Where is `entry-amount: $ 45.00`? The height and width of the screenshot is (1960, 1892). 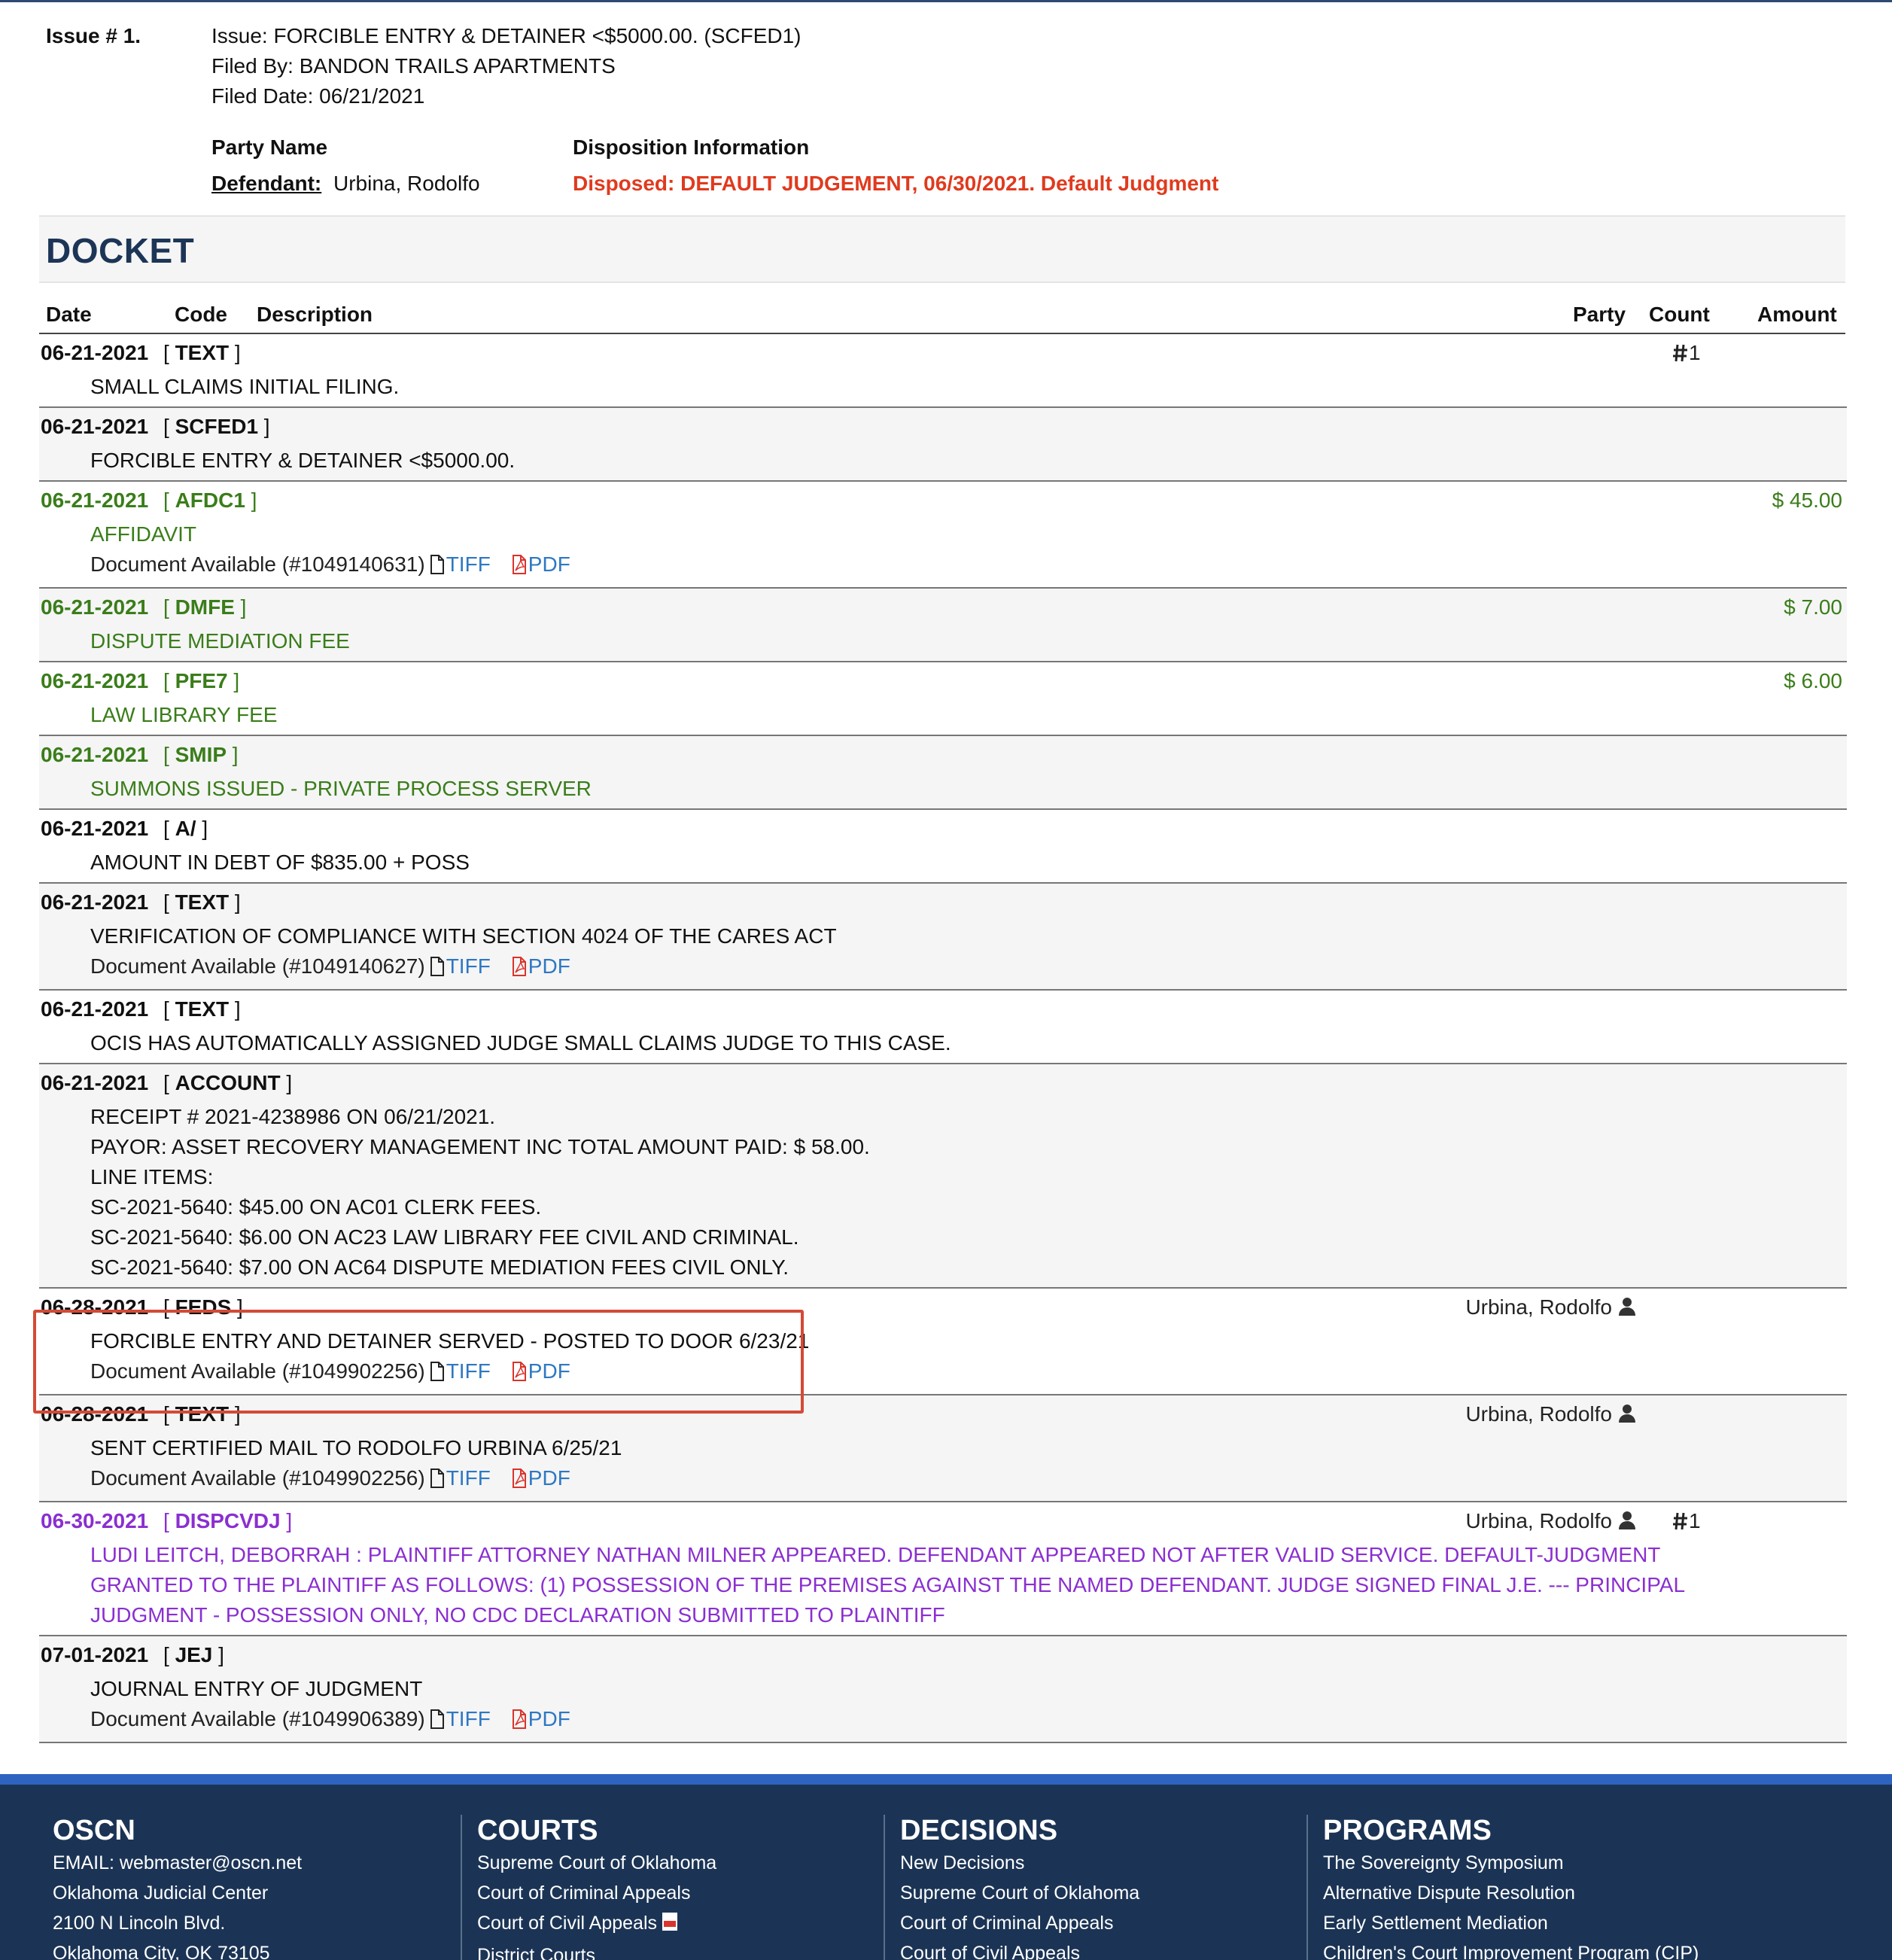 entry-amount: $ 45.00 is located at coordinates (1807, 500).